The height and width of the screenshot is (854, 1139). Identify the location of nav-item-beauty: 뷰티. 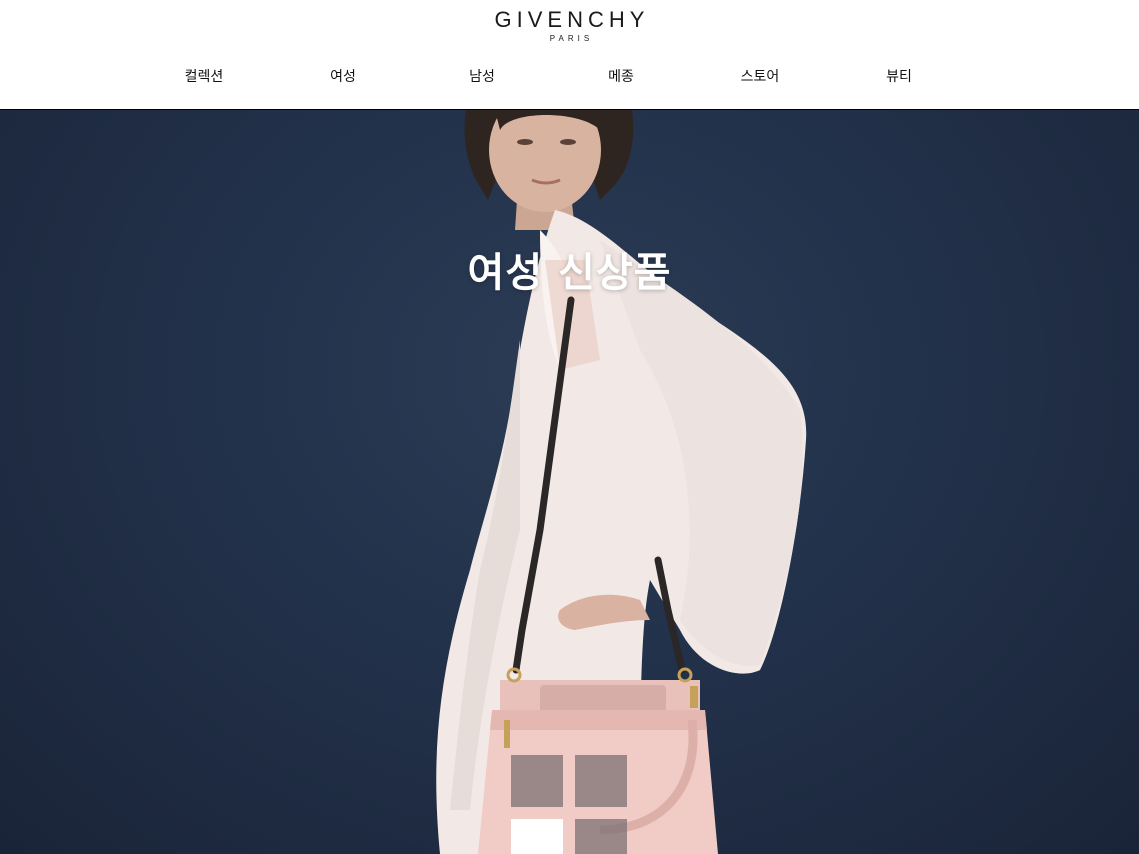
(899, 77).